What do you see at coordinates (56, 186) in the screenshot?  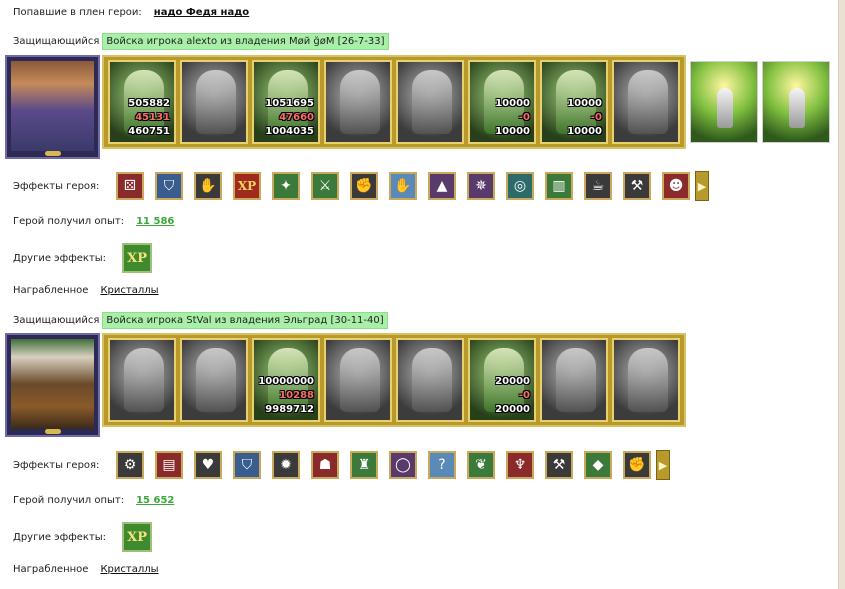 I see `effects-label: Эффекты героя:` at bounding box center [56, 186].